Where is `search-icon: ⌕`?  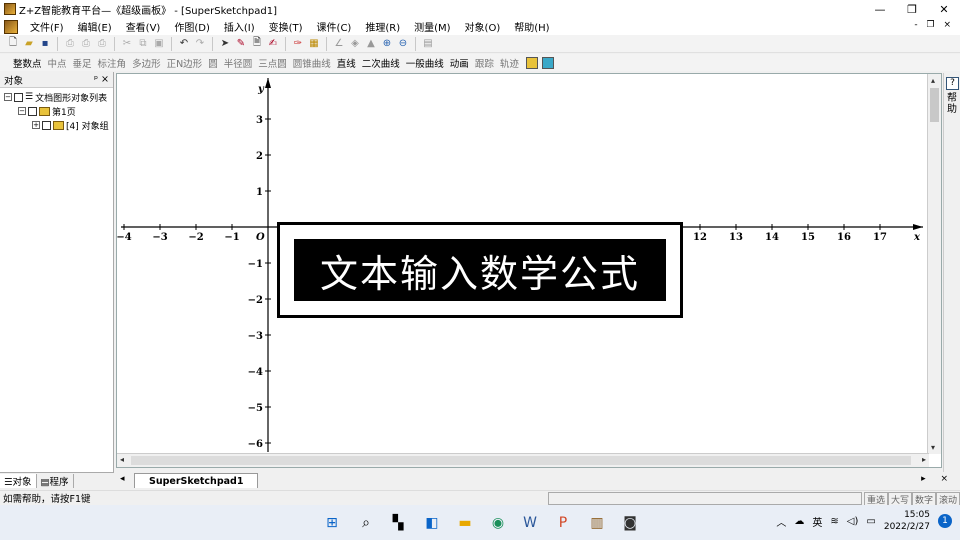 search-icon: ⌕ is located at coordinates (366, 523).